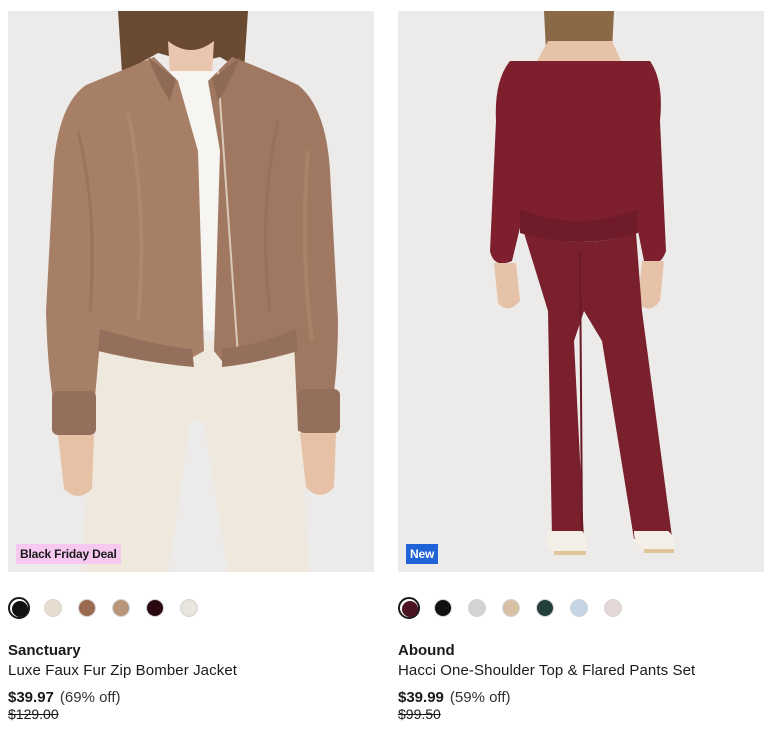 The height and width of the screenshot is (730, 773). What do you see at coordinates (33, 714) in the screenshot?
I see `original-price: $129.00` at bounding box center [33, 714].